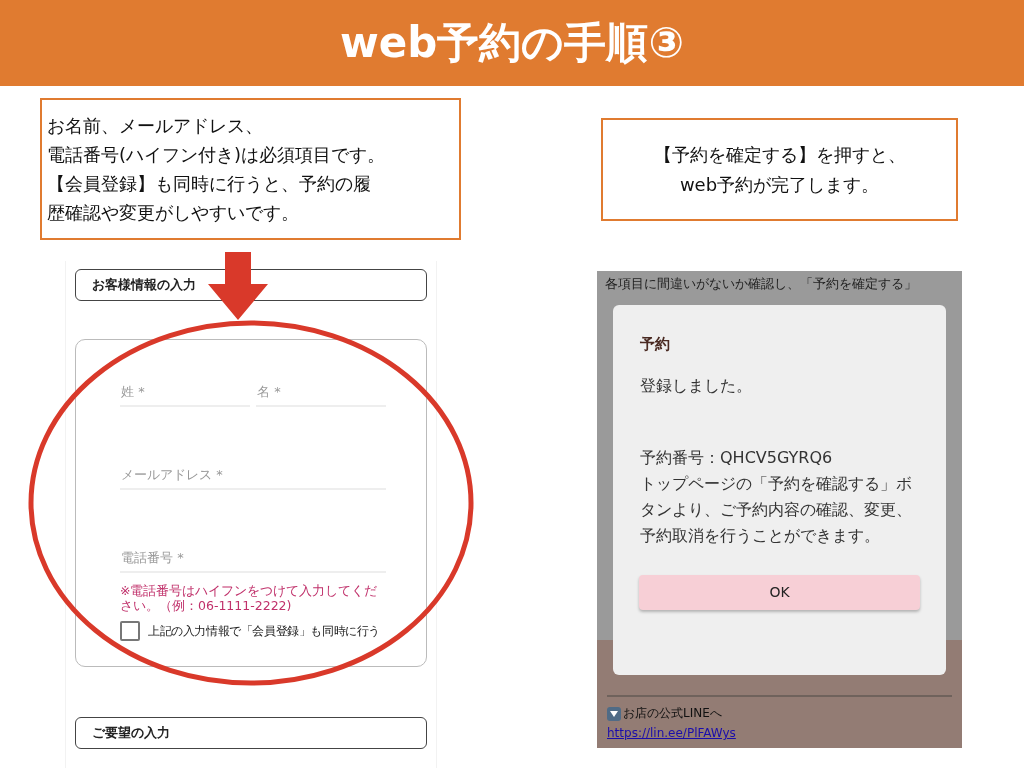 This screenshot has width=1024, height=768. What do you see at coordinates (185, 392) in the screenshot?
I see `input-field: 姓 *` at bounding box center [185, 392].